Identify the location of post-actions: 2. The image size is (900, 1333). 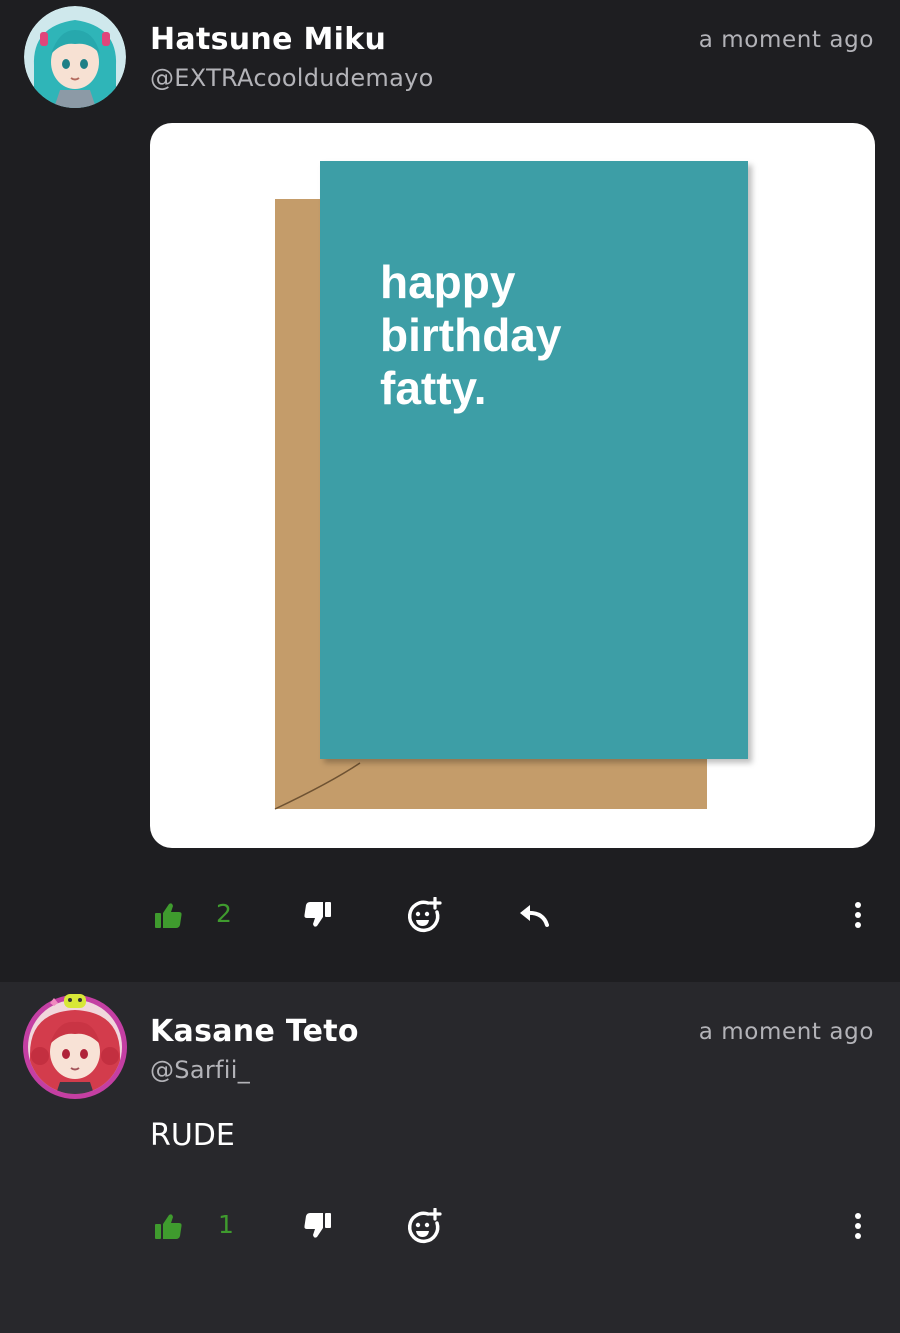
(450, 915).